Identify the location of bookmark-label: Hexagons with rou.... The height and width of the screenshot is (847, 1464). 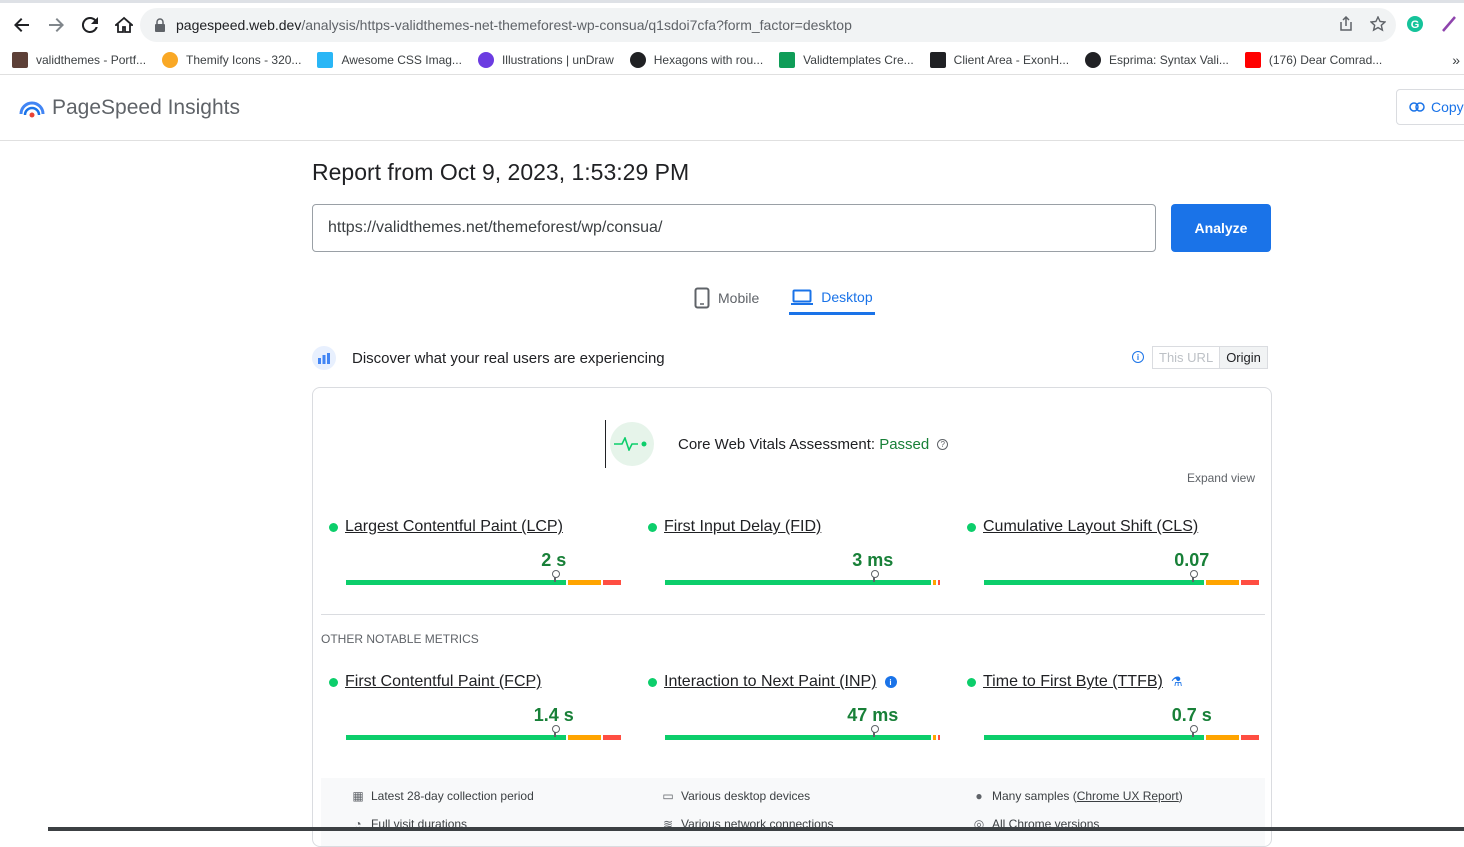
(708, 60).